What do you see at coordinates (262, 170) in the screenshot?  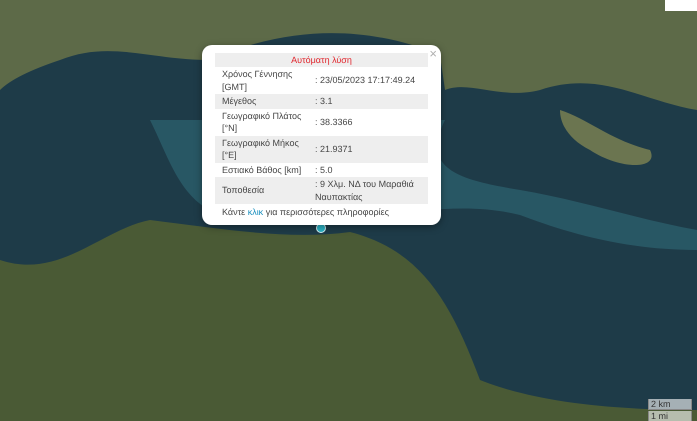 I see `row-label: Εστιακό Βάθος [km]` at bounding box center [262, 170].